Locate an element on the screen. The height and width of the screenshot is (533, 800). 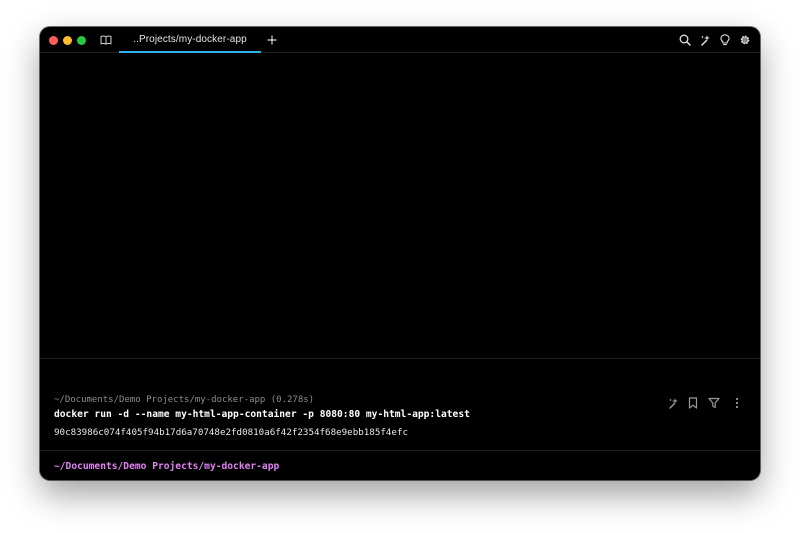
close-window-button is located at coordinates (53, 40).